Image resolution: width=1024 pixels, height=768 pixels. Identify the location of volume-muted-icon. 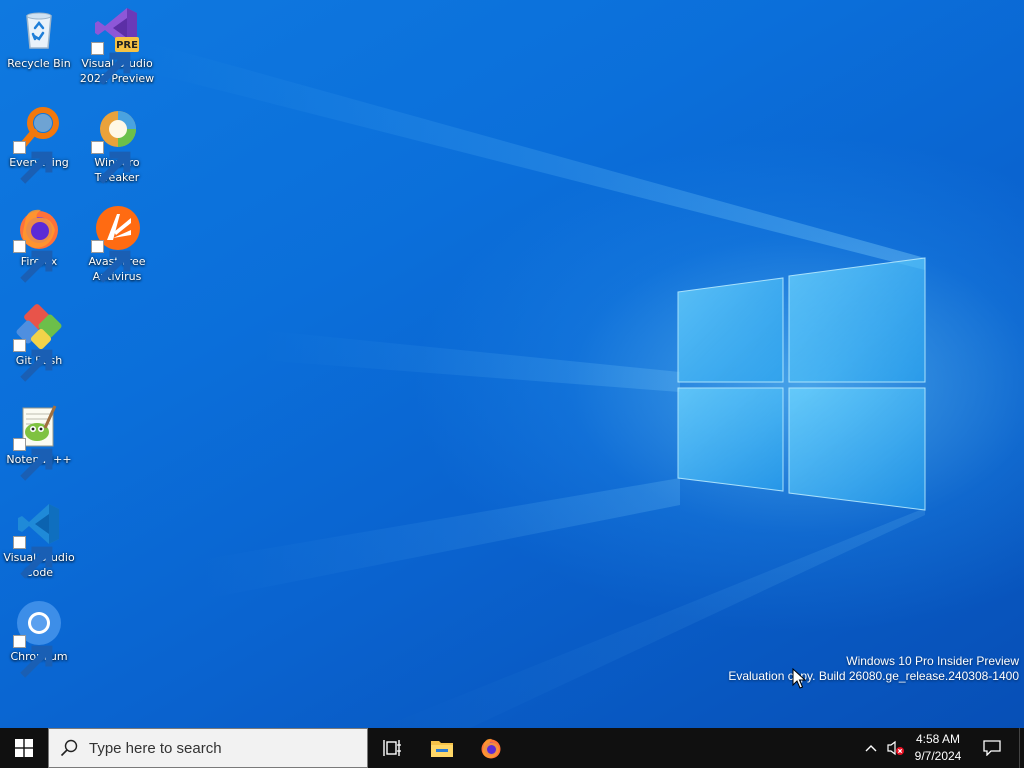
(895, 748).